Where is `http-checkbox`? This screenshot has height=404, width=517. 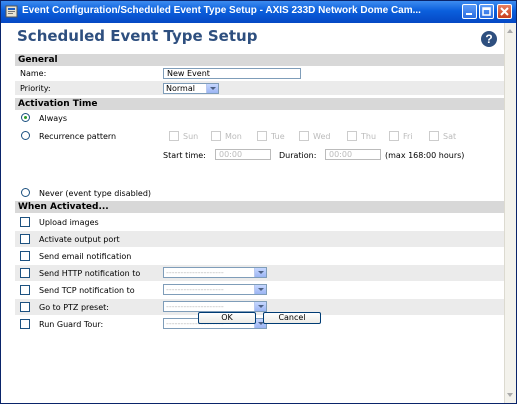
http-checkbox is located at coordinates (25, 273).